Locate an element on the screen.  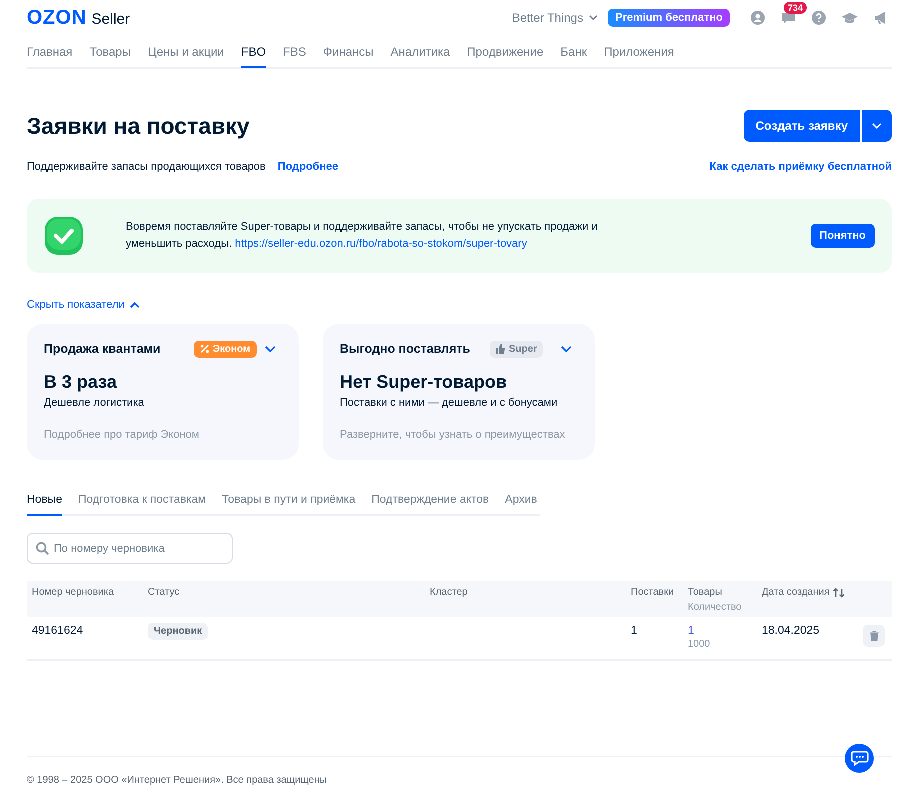
nav-tab: Аналитика is located at coordinates (420, 52).